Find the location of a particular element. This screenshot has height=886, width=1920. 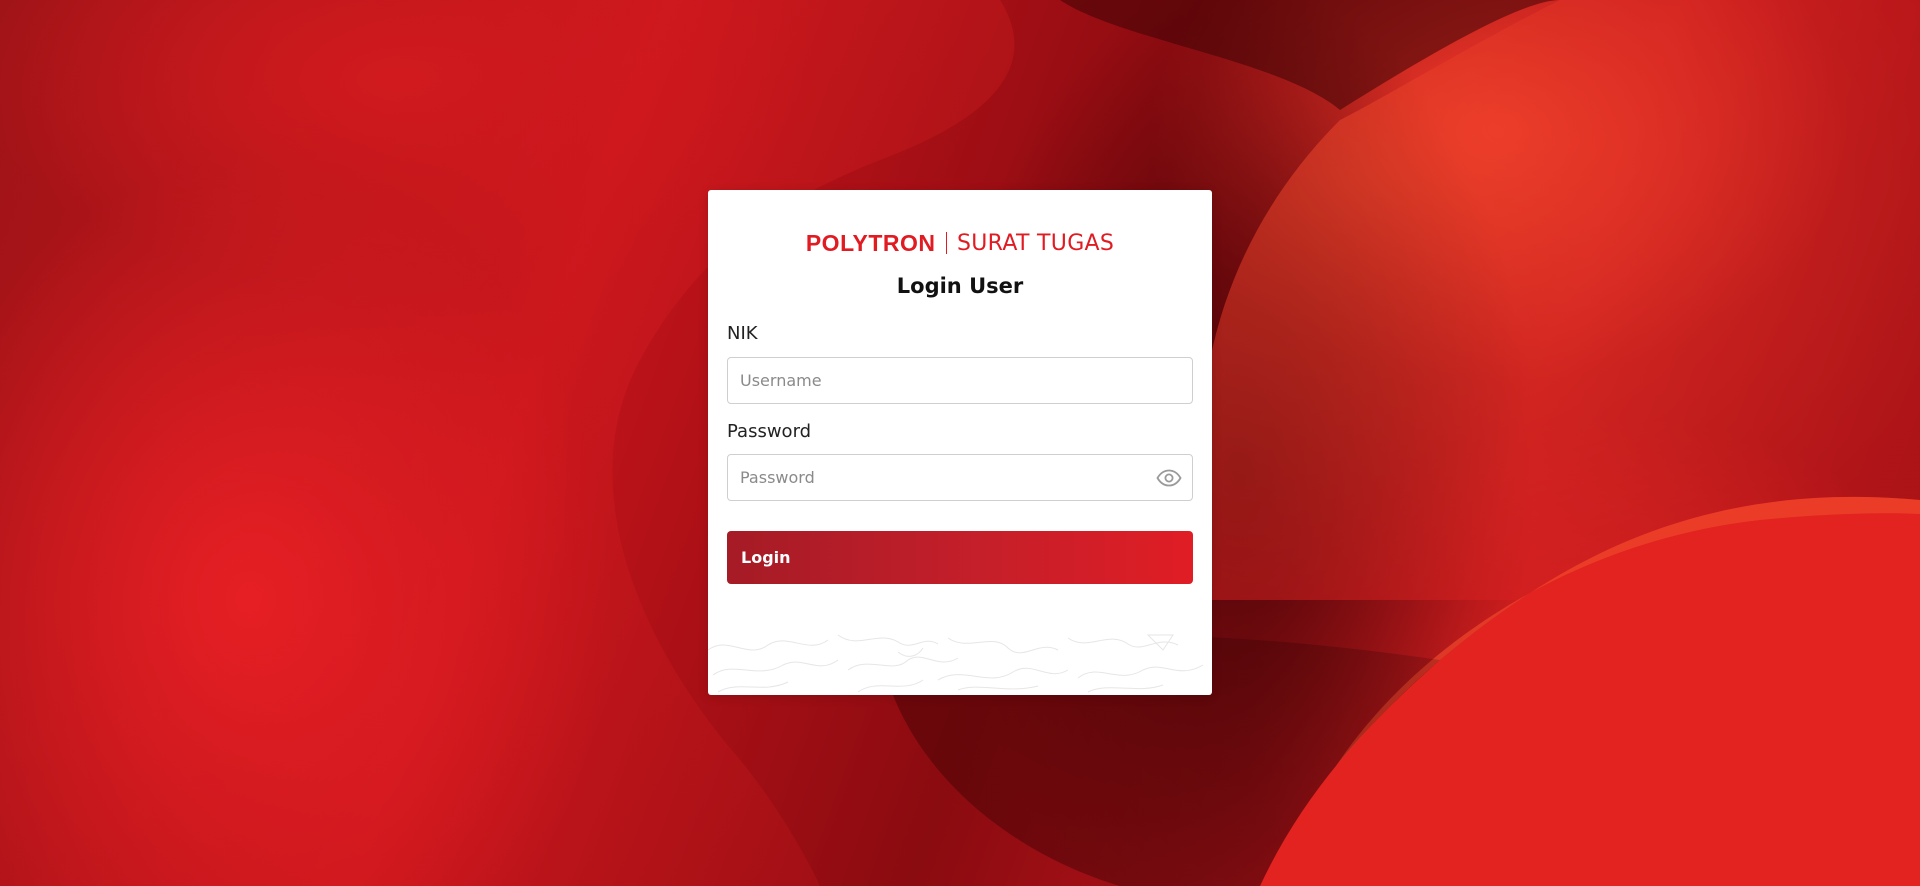

nik-label: NIK is located at coordinates (742, 333).